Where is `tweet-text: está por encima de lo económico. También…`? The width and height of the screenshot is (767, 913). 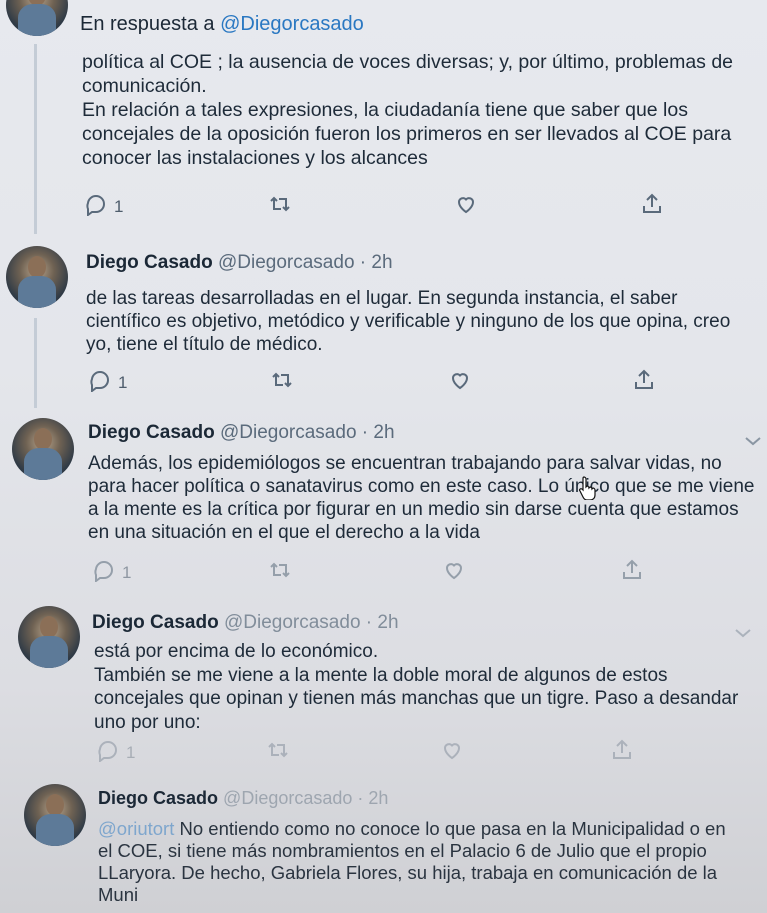
tweet-text: está por encima de lo económico. También… is located at coordinates (416, 687).